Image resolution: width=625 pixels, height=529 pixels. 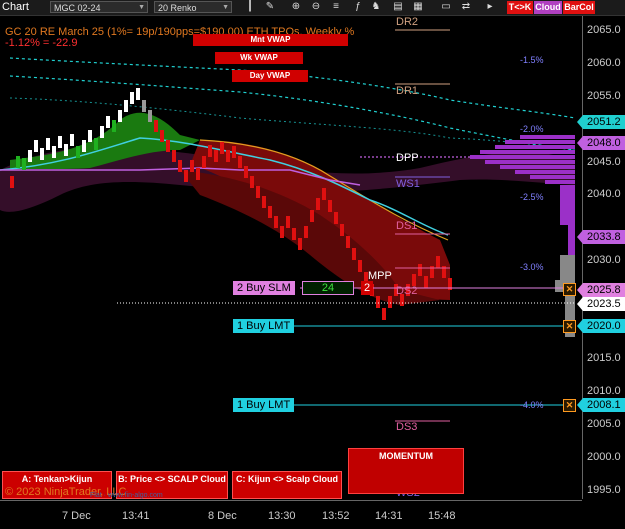 I want to click on indicators-icon: ƒ, so click(x=358, y=7).